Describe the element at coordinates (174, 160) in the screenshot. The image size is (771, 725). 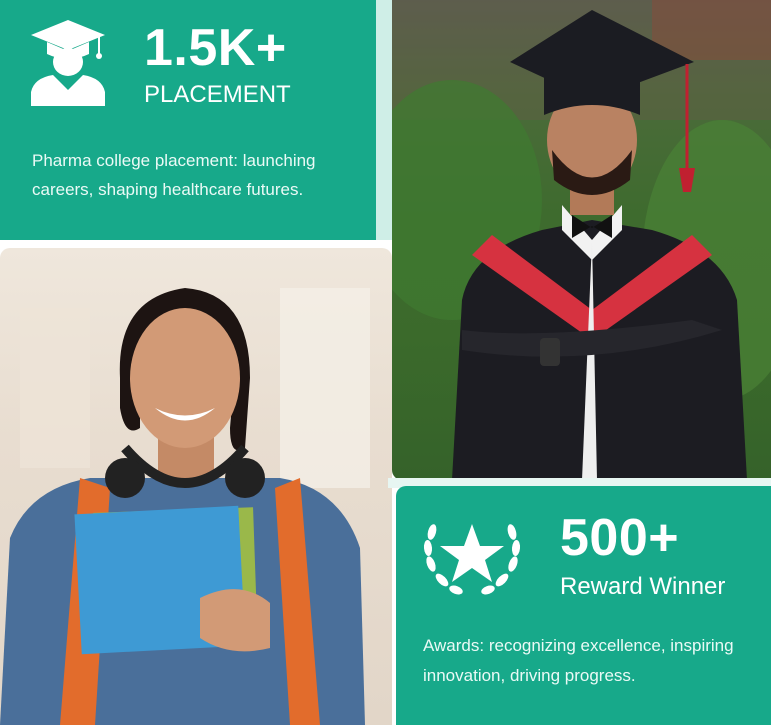
I see `placement-description-line1: Pharma college placement: launching` at that location.